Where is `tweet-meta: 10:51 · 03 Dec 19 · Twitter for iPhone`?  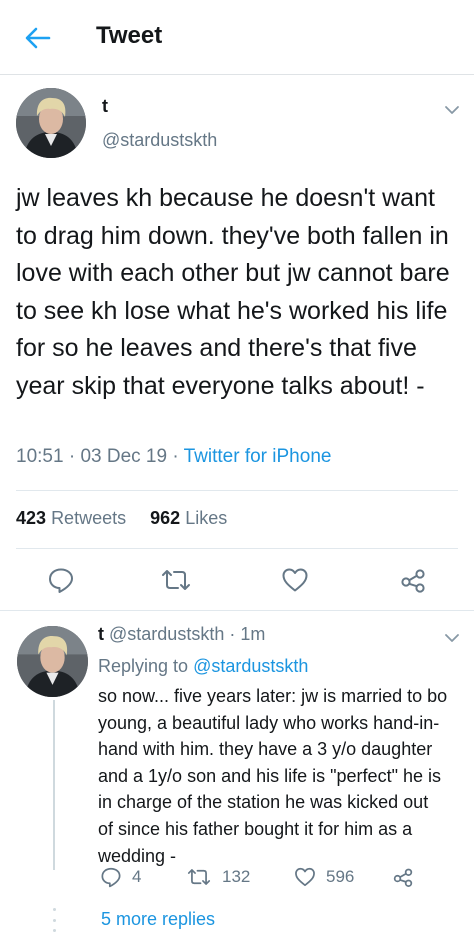
tweet-meta: 10:51 · 03 Dec 19 · Twitter for iPhone is located at coordinates (173, 457).